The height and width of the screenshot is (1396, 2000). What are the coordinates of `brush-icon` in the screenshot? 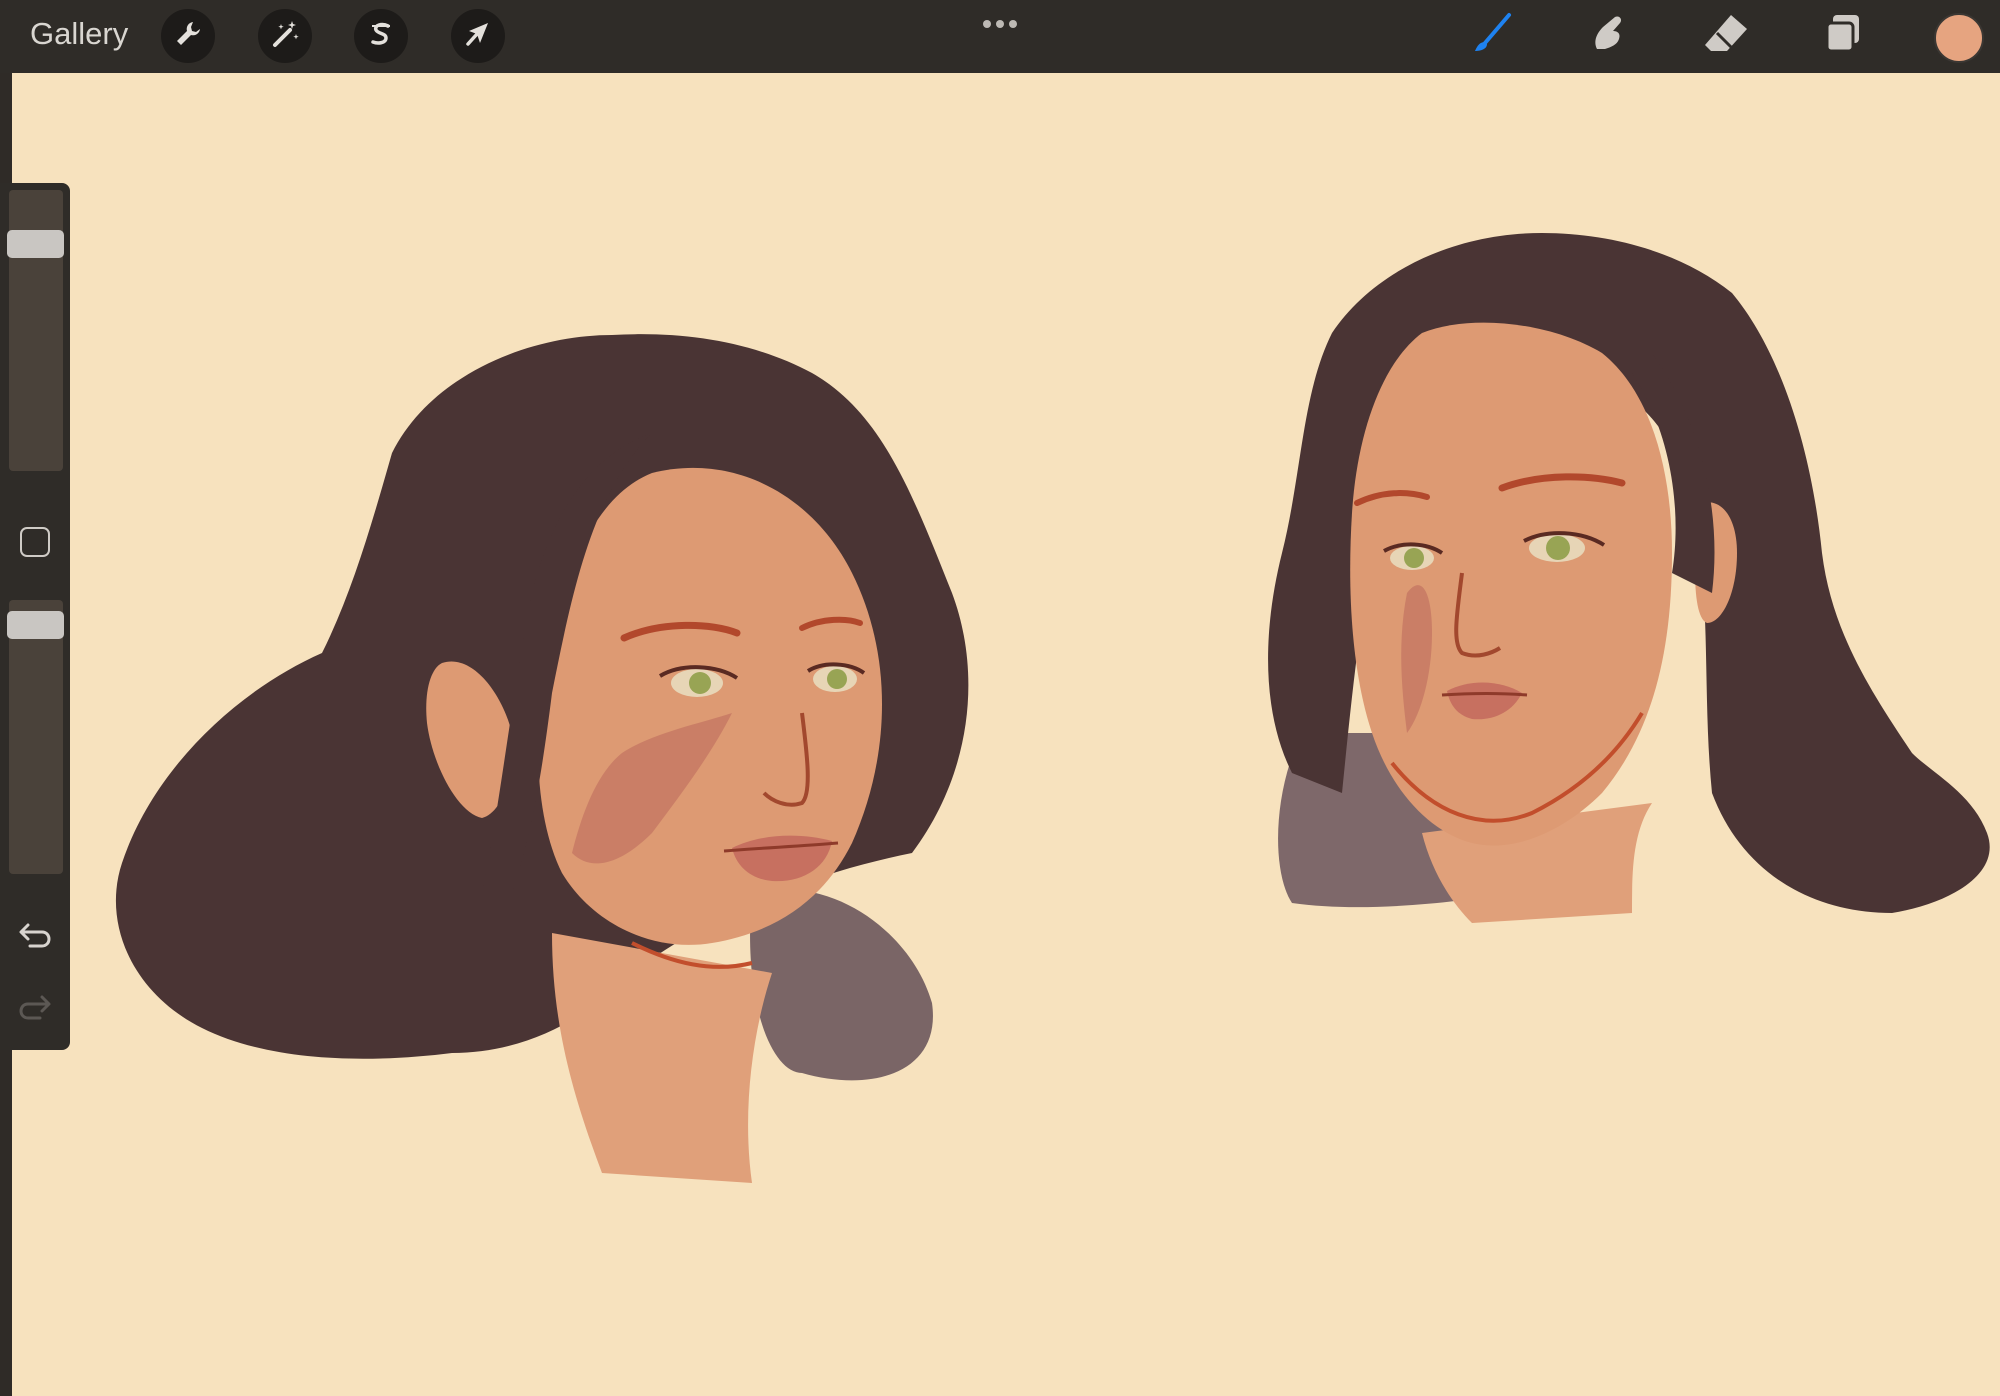 It's located at (1490, 36).